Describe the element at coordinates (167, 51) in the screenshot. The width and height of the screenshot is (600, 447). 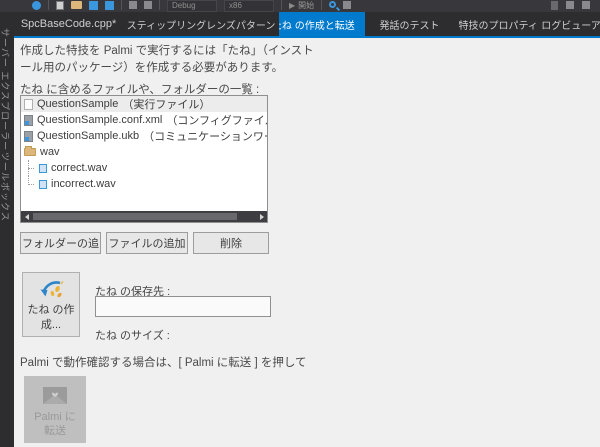
I see `intro-line-1: 作成した特技を Palmi で実行するには「たね」（インスト` at that location.